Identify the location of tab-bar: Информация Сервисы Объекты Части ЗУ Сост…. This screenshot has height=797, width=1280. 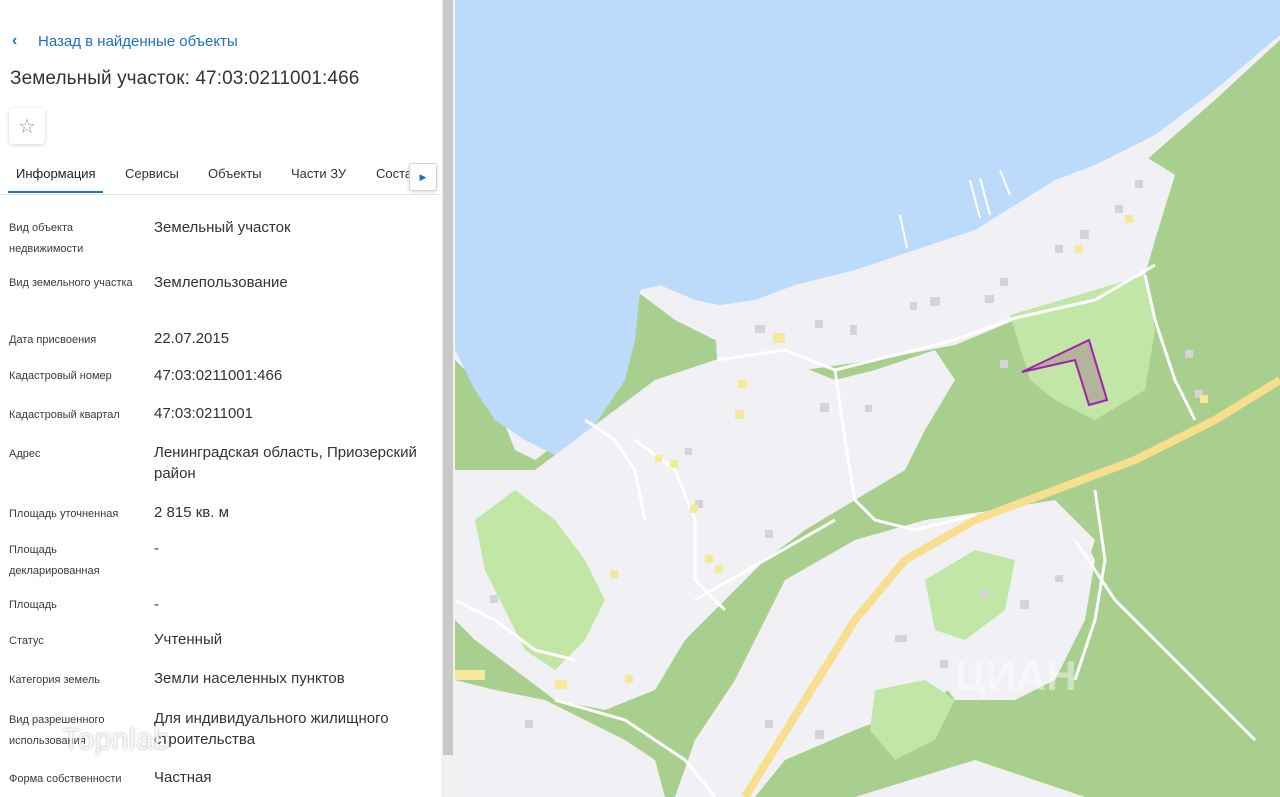
(220, 176).